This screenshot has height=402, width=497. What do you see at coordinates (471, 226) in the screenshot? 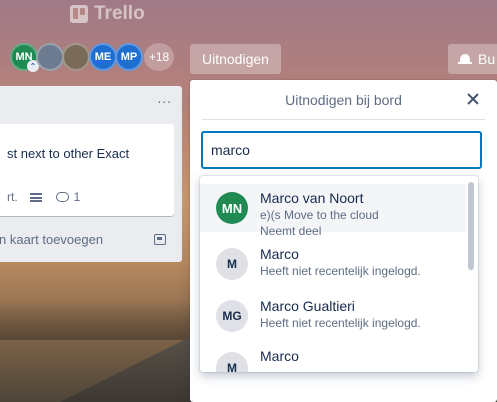
I see `results-scrollbar-thumb` at bounding box center [471, 226].